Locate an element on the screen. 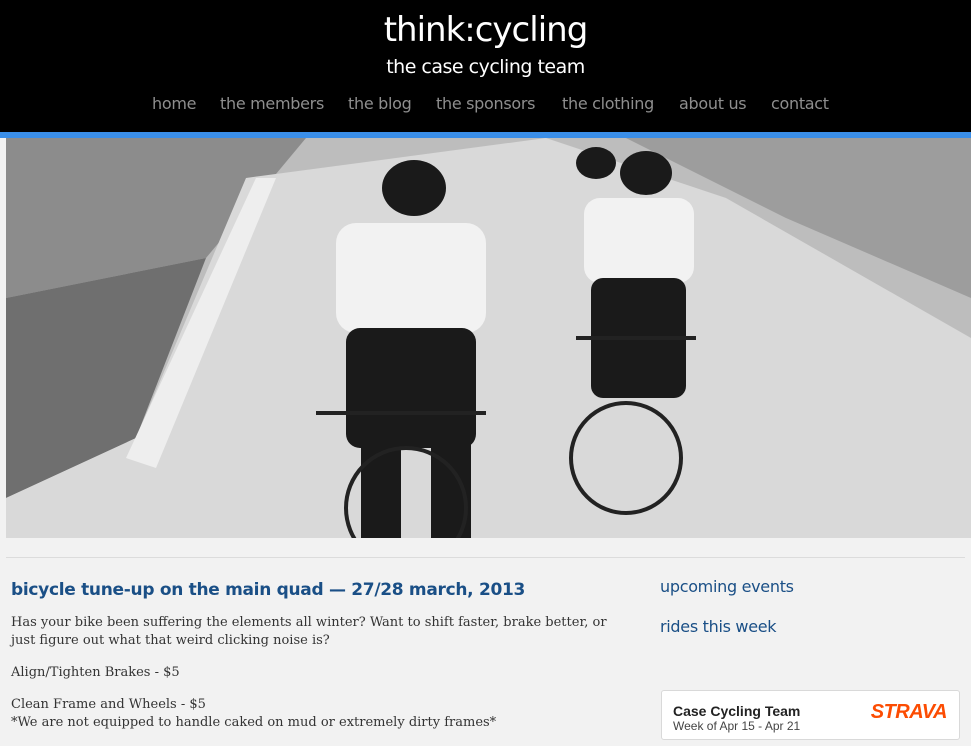  post-item-brakes: Align/Tighten Brakes - $5 is located at coordinates (95, 672).